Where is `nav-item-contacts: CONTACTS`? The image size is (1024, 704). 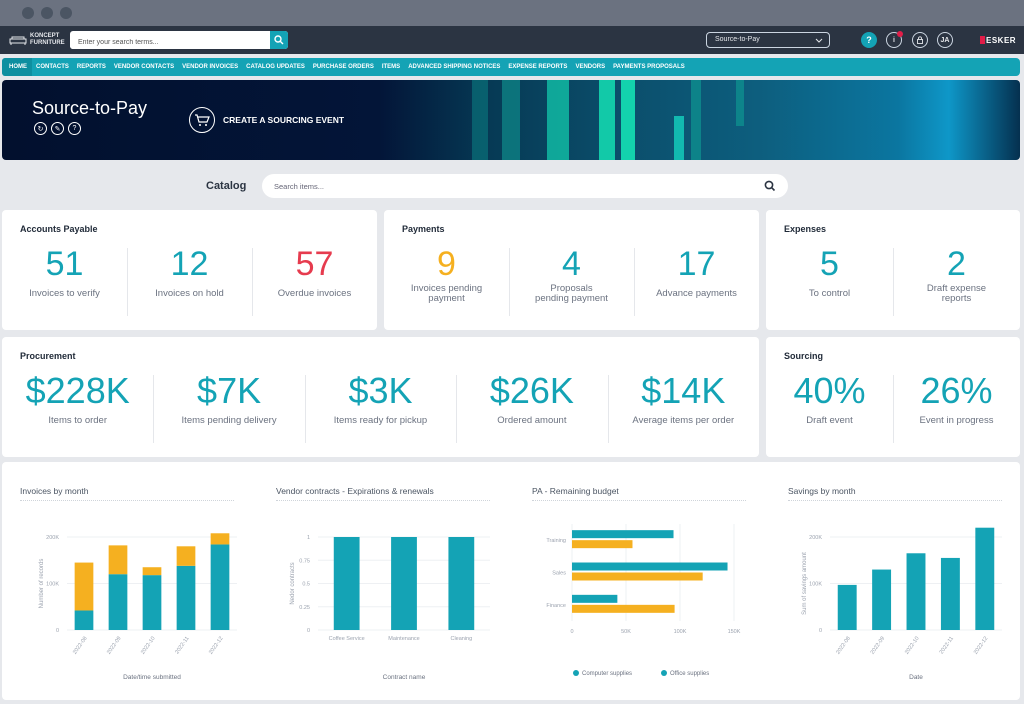
nav-item-contacts: CONTACTS is located at coordinates (52, 67).